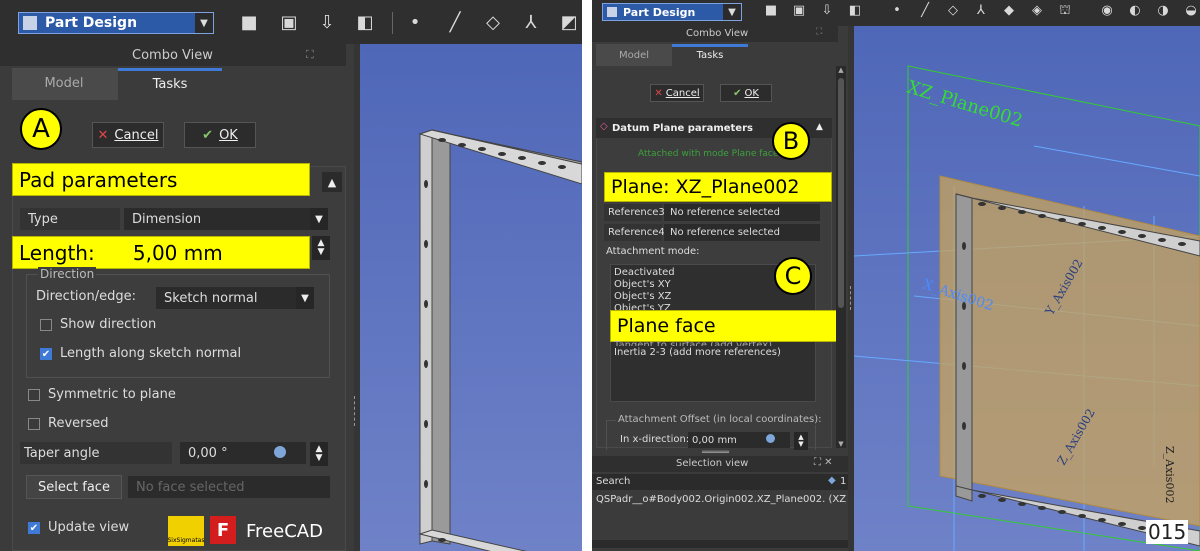  I want to click on left-undock-icon: ⛶, so click(310, 55).